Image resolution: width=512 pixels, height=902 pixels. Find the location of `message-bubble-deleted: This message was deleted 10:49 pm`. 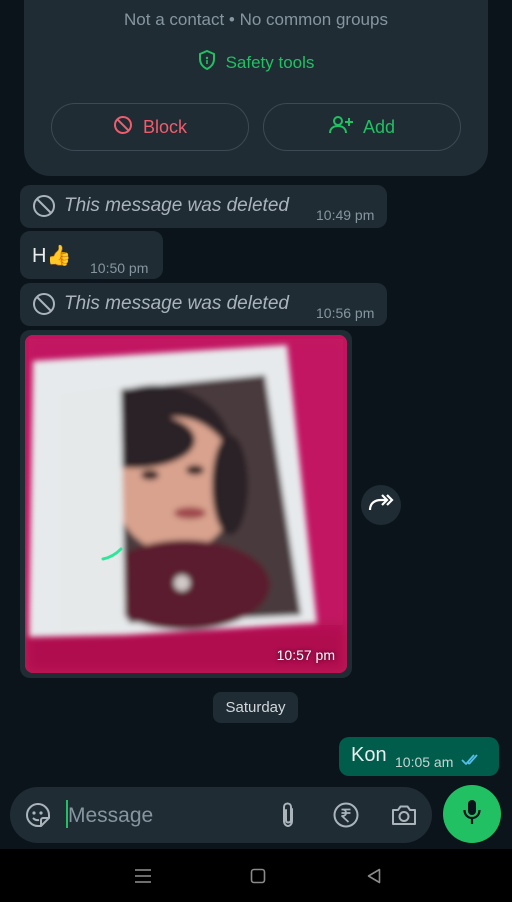

message-bubble-deleted: This message was deleted 10:49 pm is located at coordinates (203, 206).